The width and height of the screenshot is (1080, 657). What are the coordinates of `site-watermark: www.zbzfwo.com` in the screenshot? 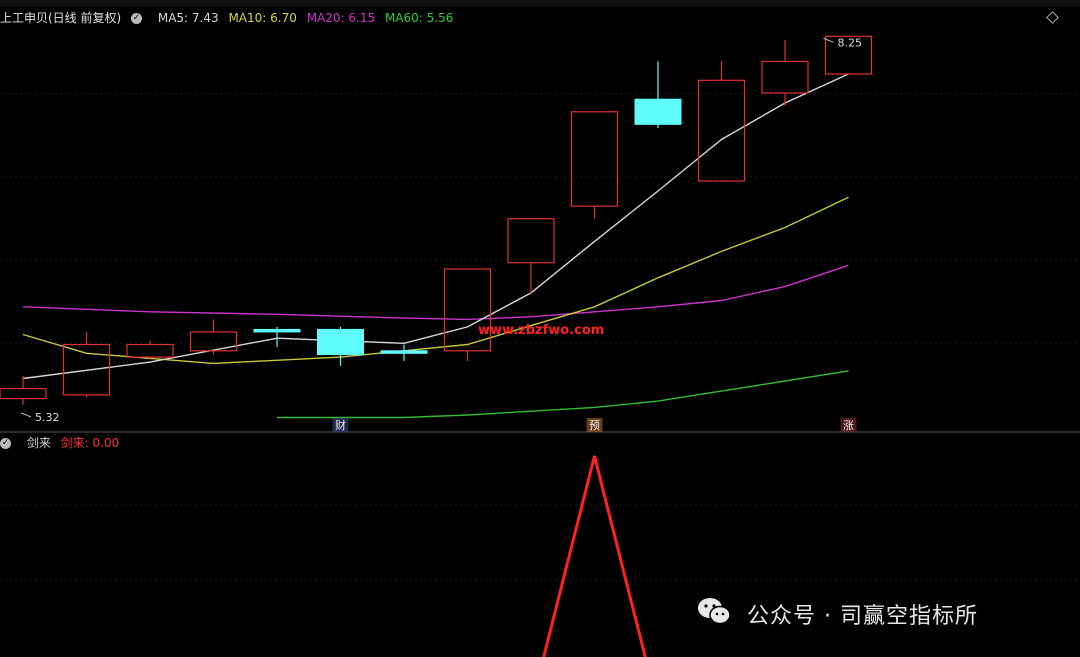 It's located at (541, 330).